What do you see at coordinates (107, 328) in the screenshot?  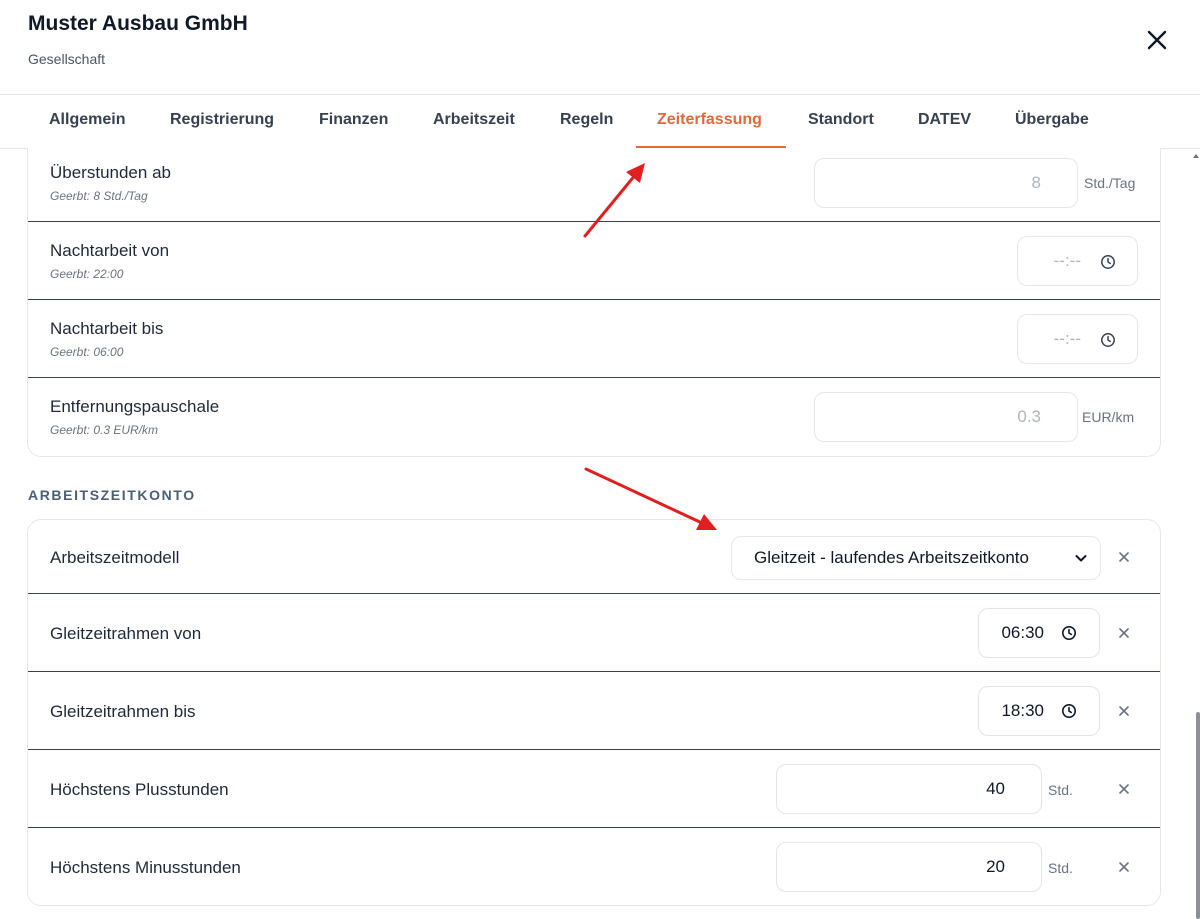 I see `night-to-label: Nachtarbeit bis` at bounding box center [107, 328].